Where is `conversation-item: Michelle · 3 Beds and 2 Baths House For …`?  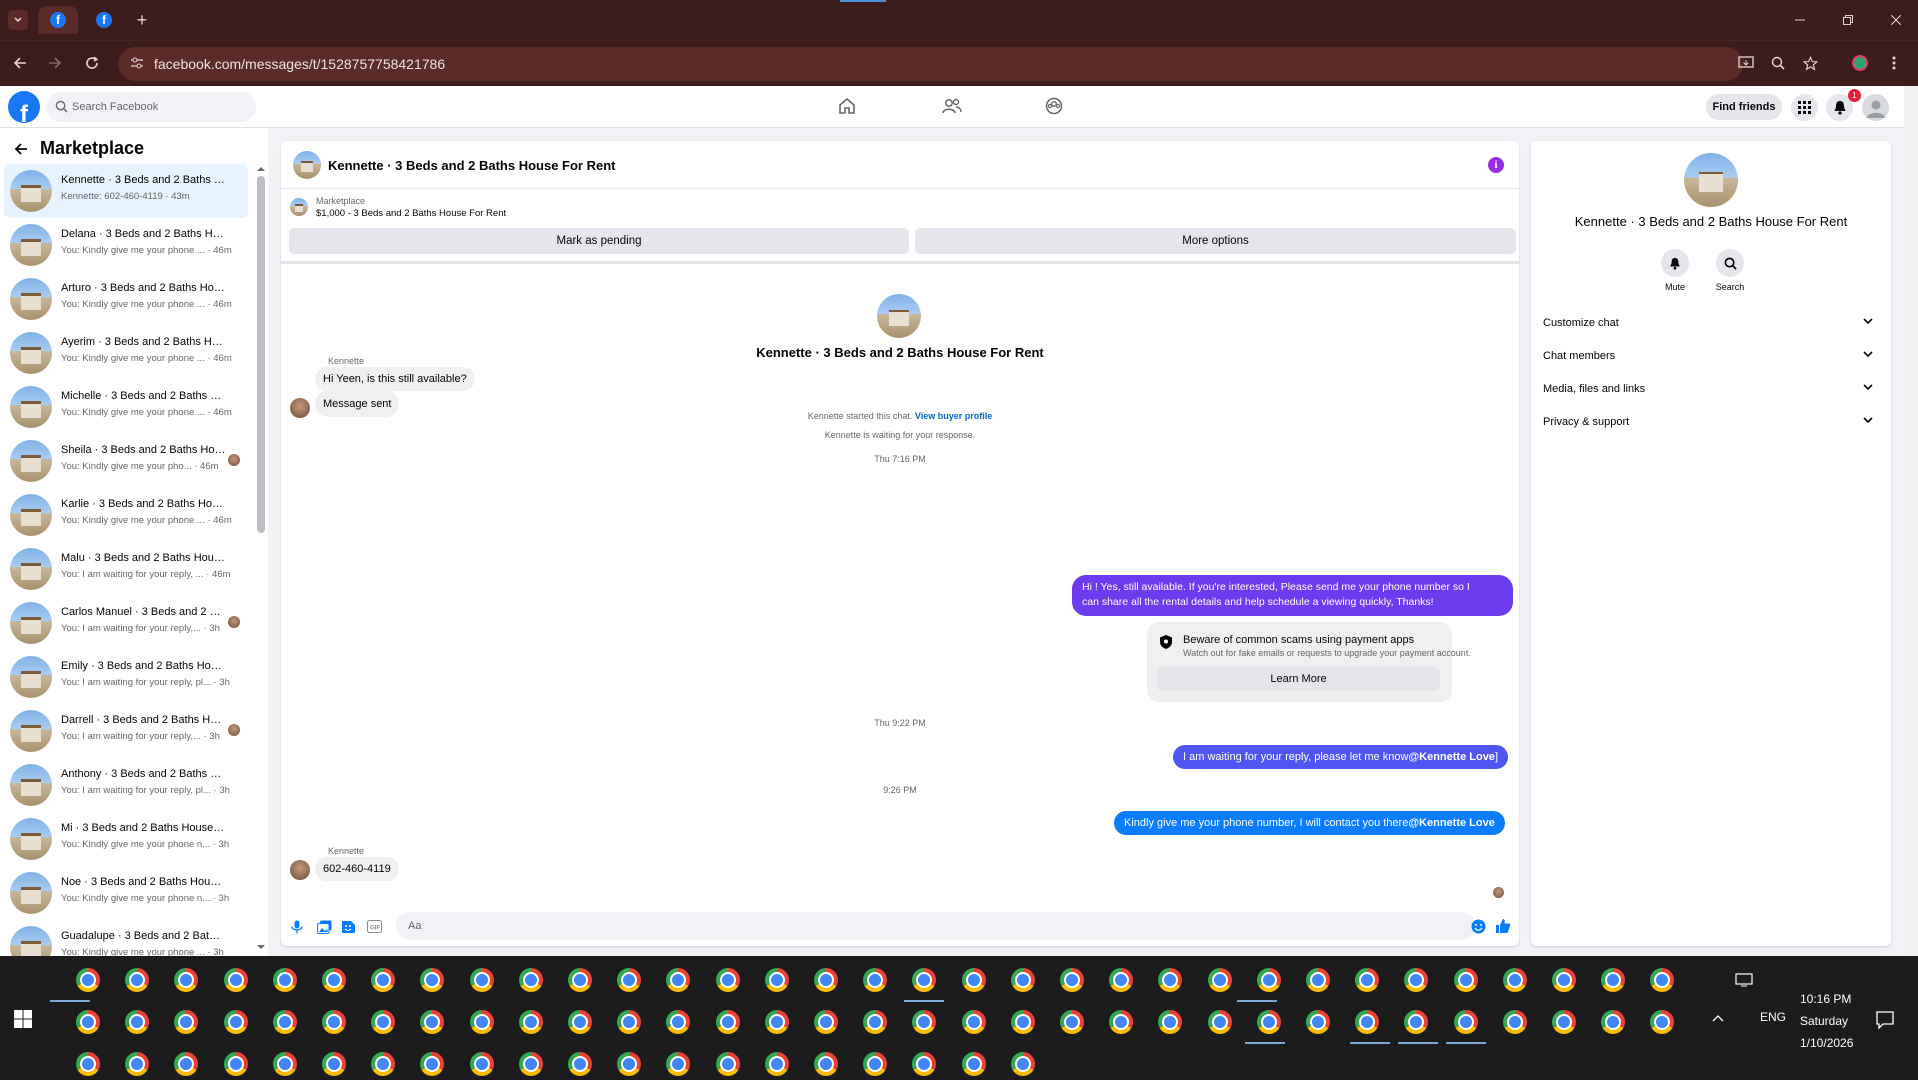 conversation-item: Michelle · 3 Beds and 2 Baths House For … is located at coordinates (126, 407).